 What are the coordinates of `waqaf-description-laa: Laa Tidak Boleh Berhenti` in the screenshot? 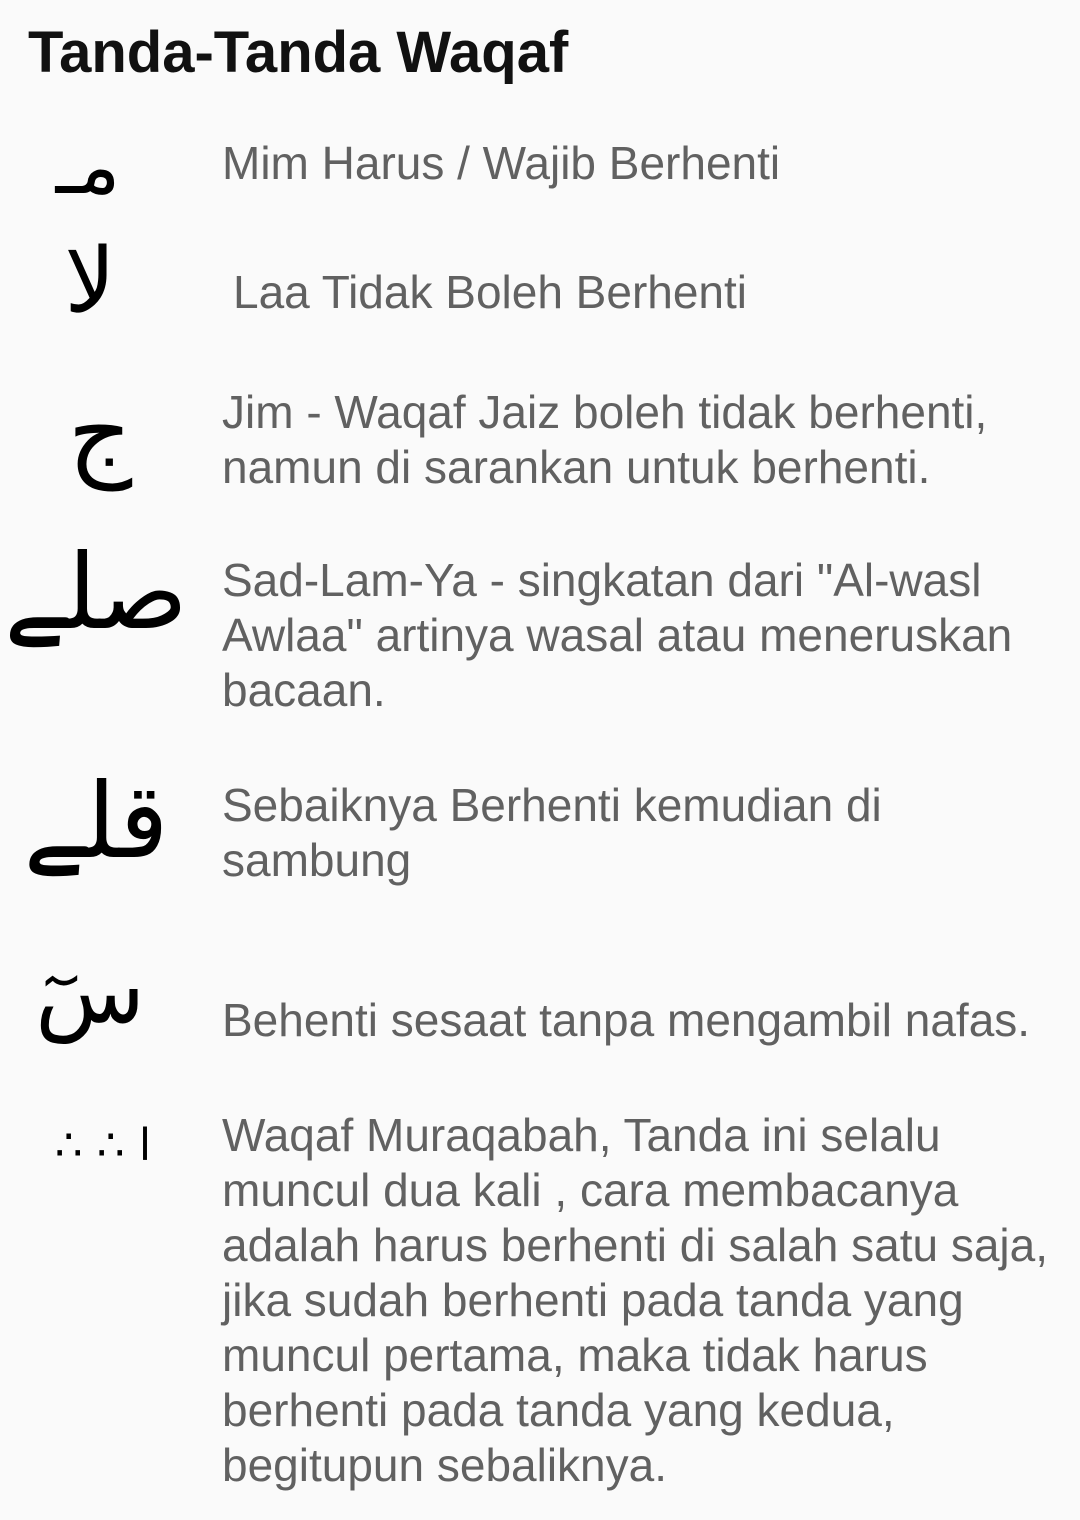 It's located at (490, 292).